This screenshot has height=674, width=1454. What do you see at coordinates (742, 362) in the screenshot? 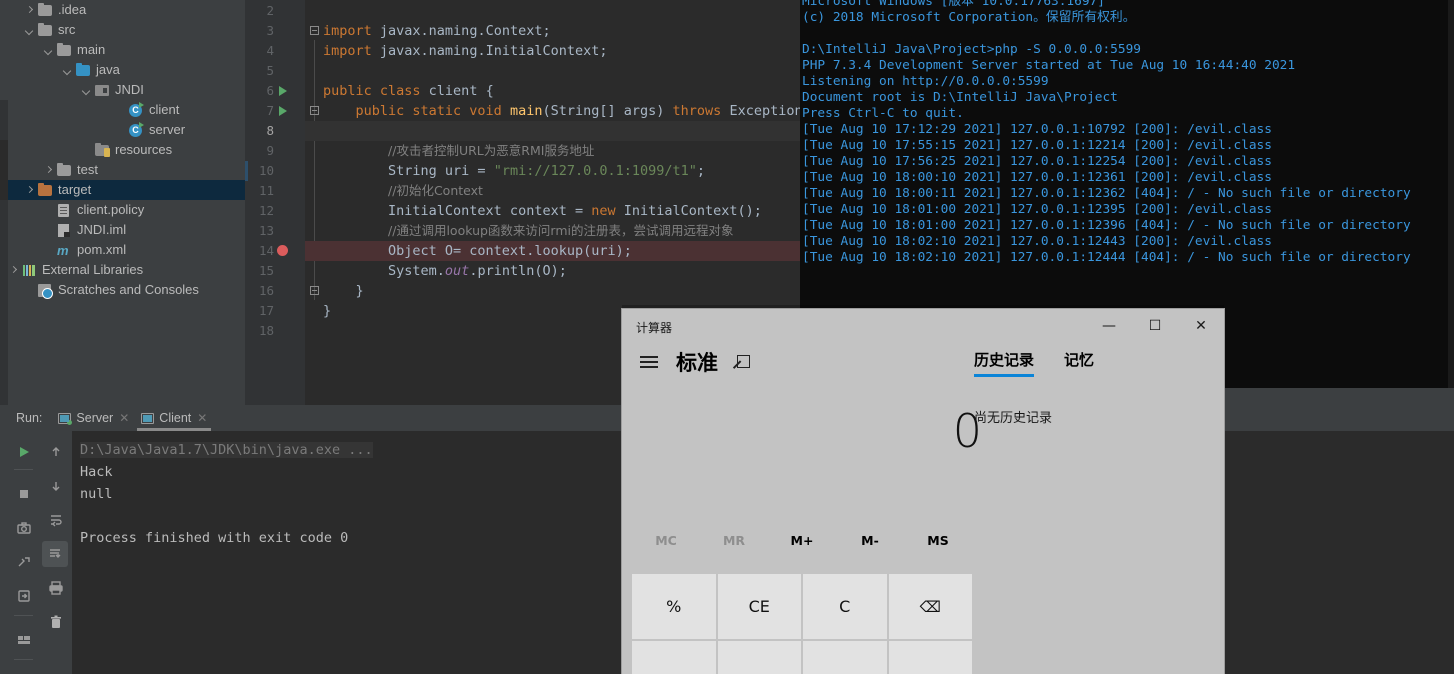
I see `keep-on-top-icon` at bounding box center [742, 362].